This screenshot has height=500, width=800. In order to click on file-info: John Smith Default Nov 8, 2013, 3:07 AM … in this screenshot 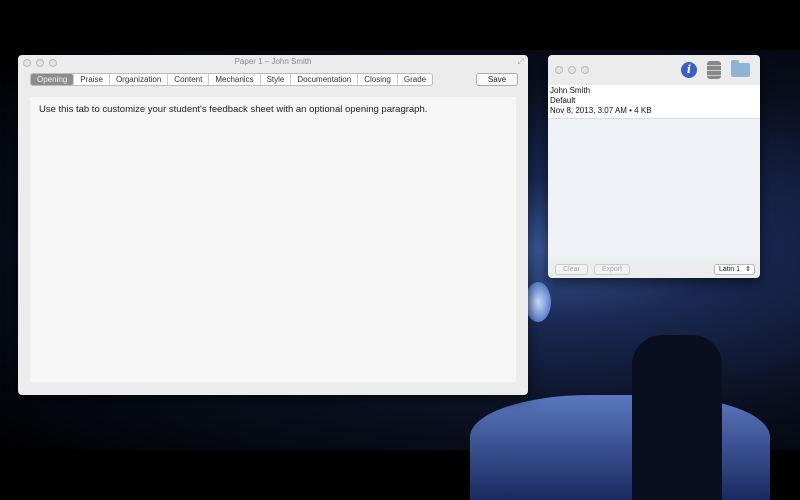, I will do `click(654, 101)`.